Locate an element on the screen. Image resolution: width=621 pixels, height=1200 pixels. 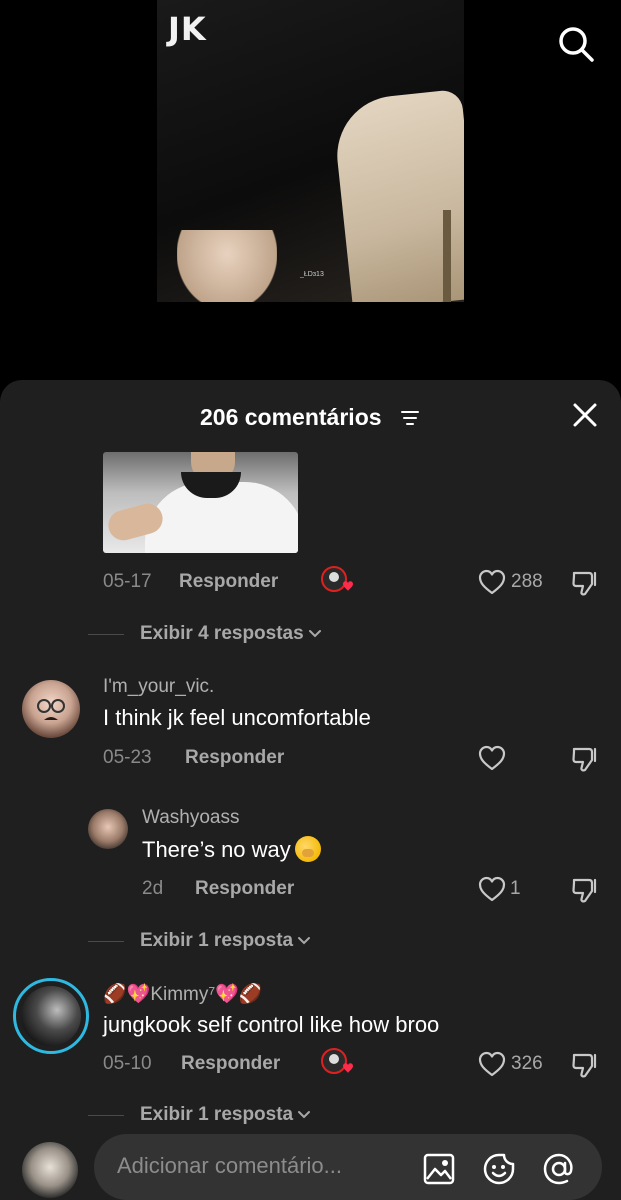
comment-date: 05-10 is located at coordinates (127, 1063).